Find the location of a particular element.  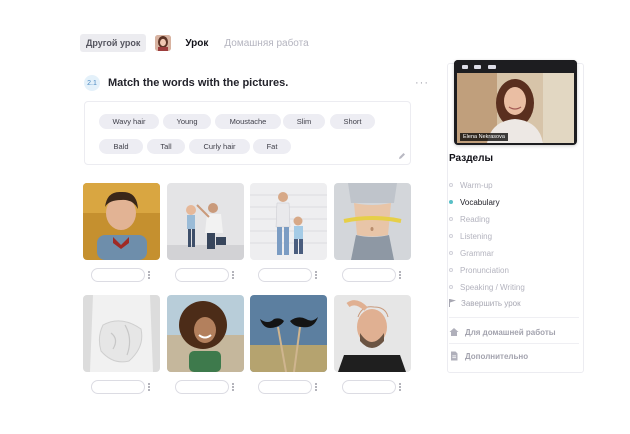

top-bar: Другой урок Урок Домашняя работа is located at coordinates (194, 43).